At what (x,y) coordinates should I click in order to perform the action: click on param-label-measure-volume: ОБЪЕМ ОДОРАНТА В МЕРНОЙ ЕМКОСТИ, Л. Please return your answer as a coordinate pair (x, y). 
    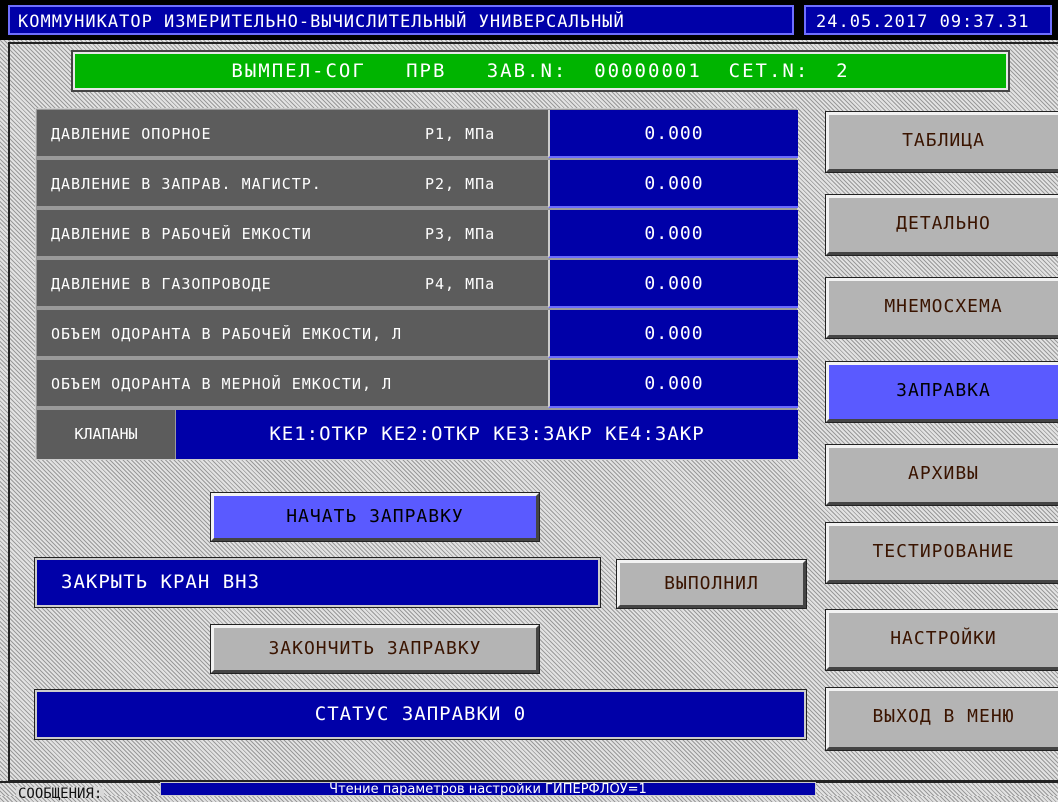
    Looking at the image, I should click on (292, 384).